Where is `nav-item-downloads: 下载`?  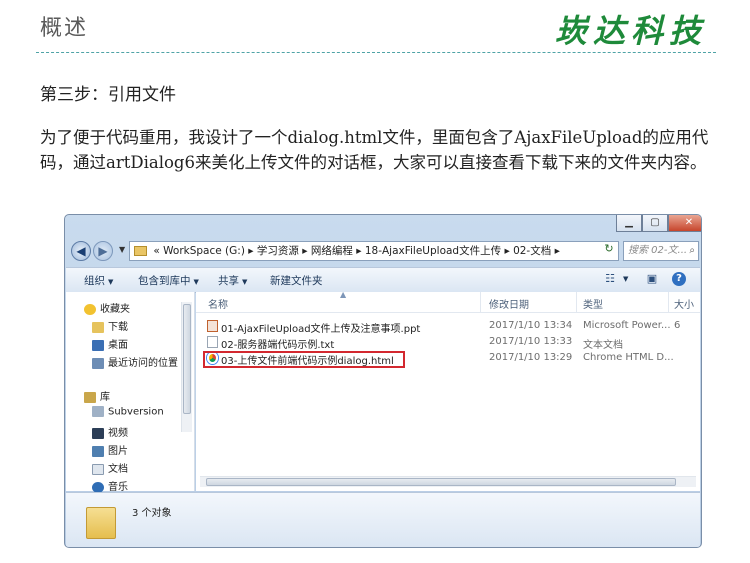 nav-item-downloads: 下载 is located at coordinates (110, 325).